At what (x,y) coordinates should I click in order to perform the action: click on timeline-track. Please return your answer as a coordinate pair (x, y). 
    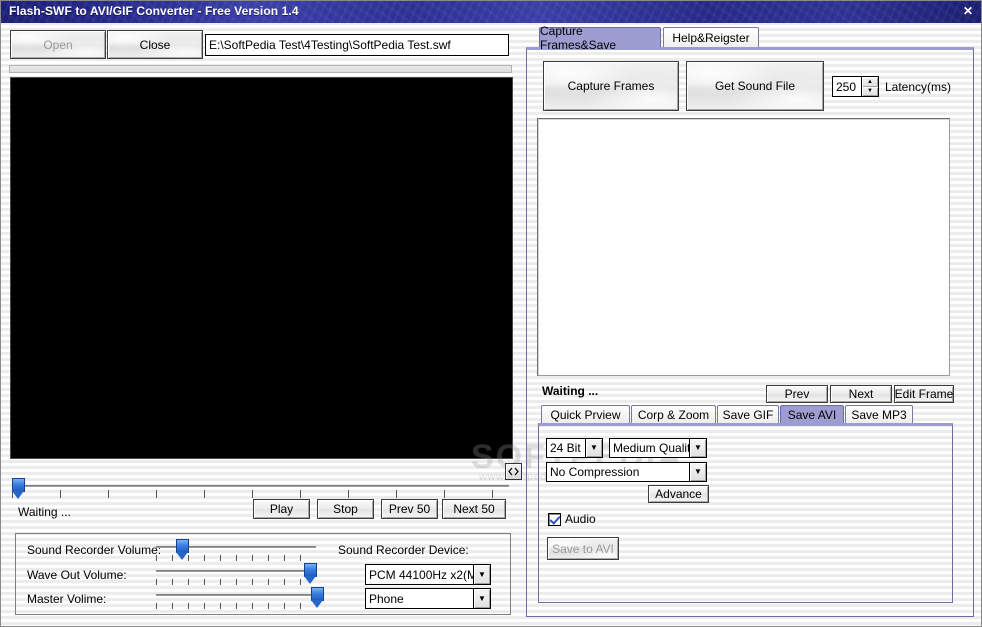
    Looking at the image, I should click on (260, 486).